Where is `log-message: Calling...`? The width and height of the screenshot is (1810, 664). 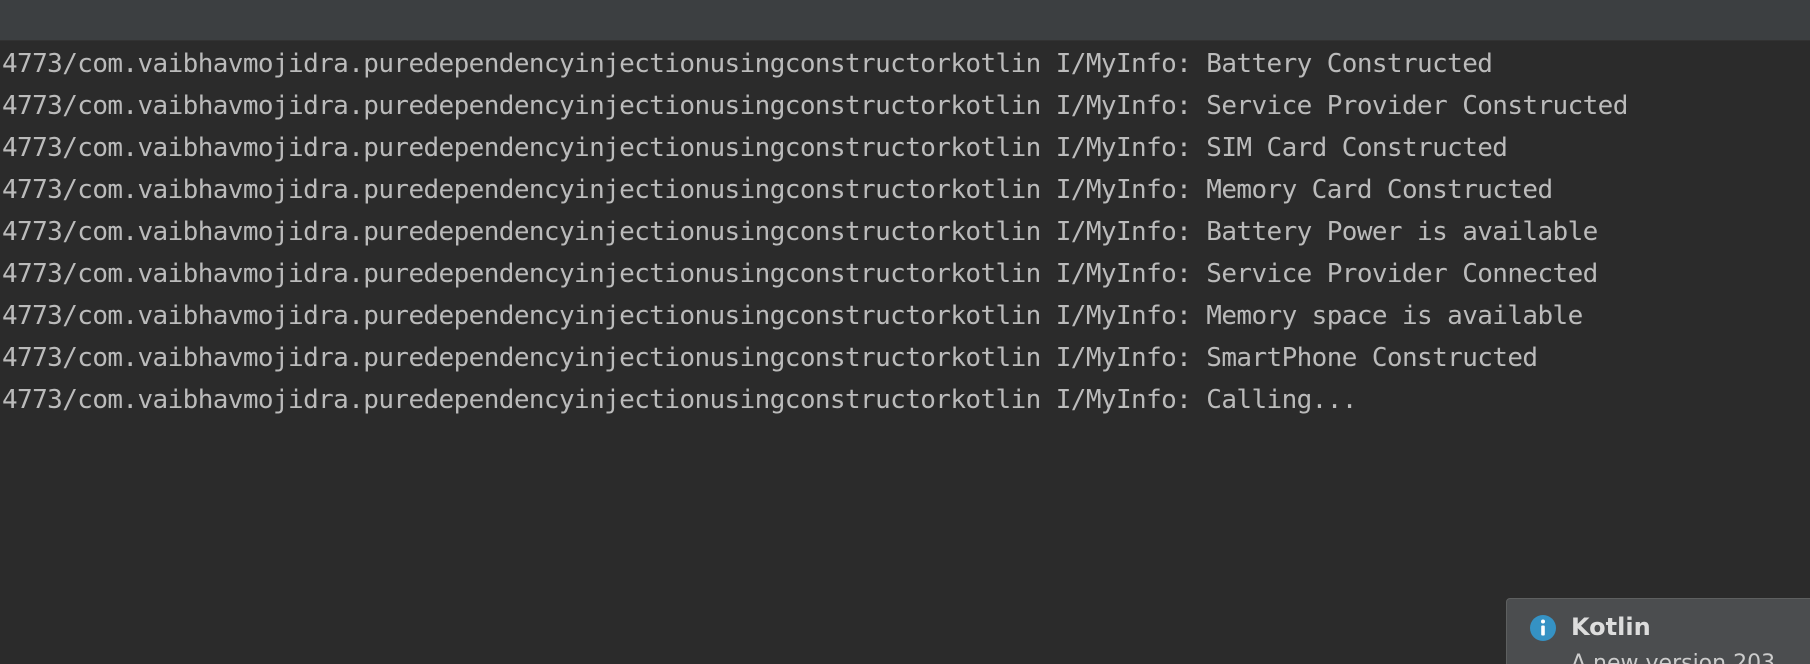
log-message: Calling... is located at coordinates (1281, 400).